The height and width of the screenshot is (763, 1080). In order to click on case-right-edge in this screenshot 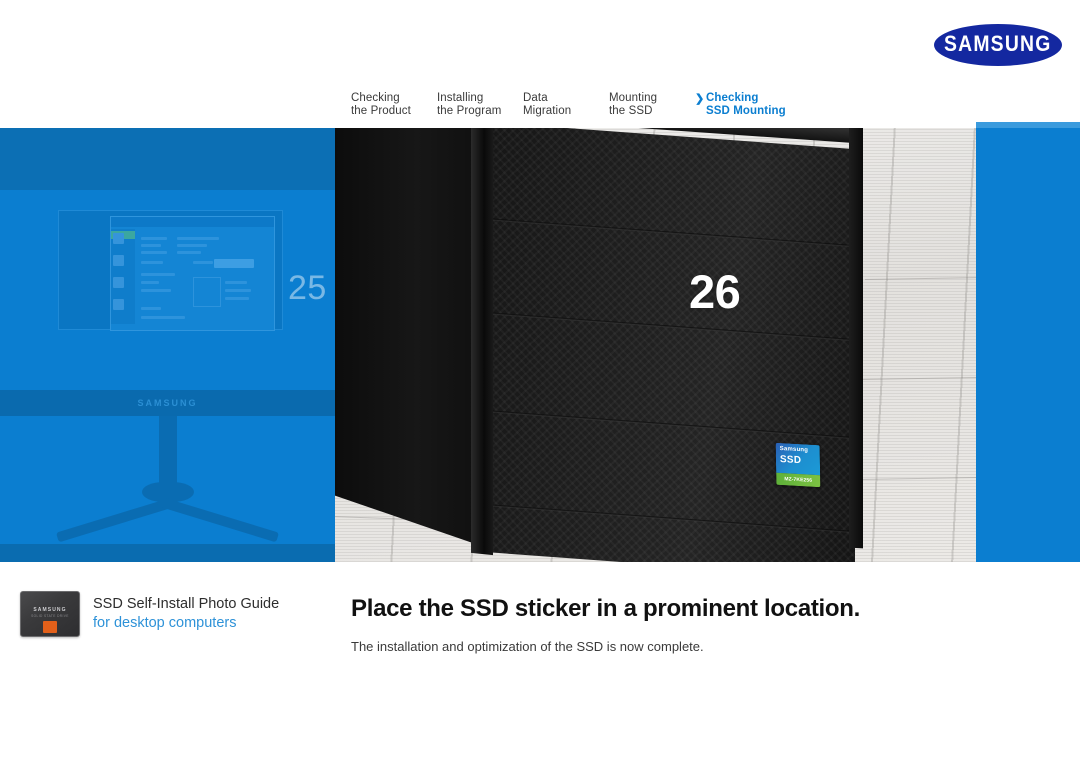, I will do `click(856, 338)`.